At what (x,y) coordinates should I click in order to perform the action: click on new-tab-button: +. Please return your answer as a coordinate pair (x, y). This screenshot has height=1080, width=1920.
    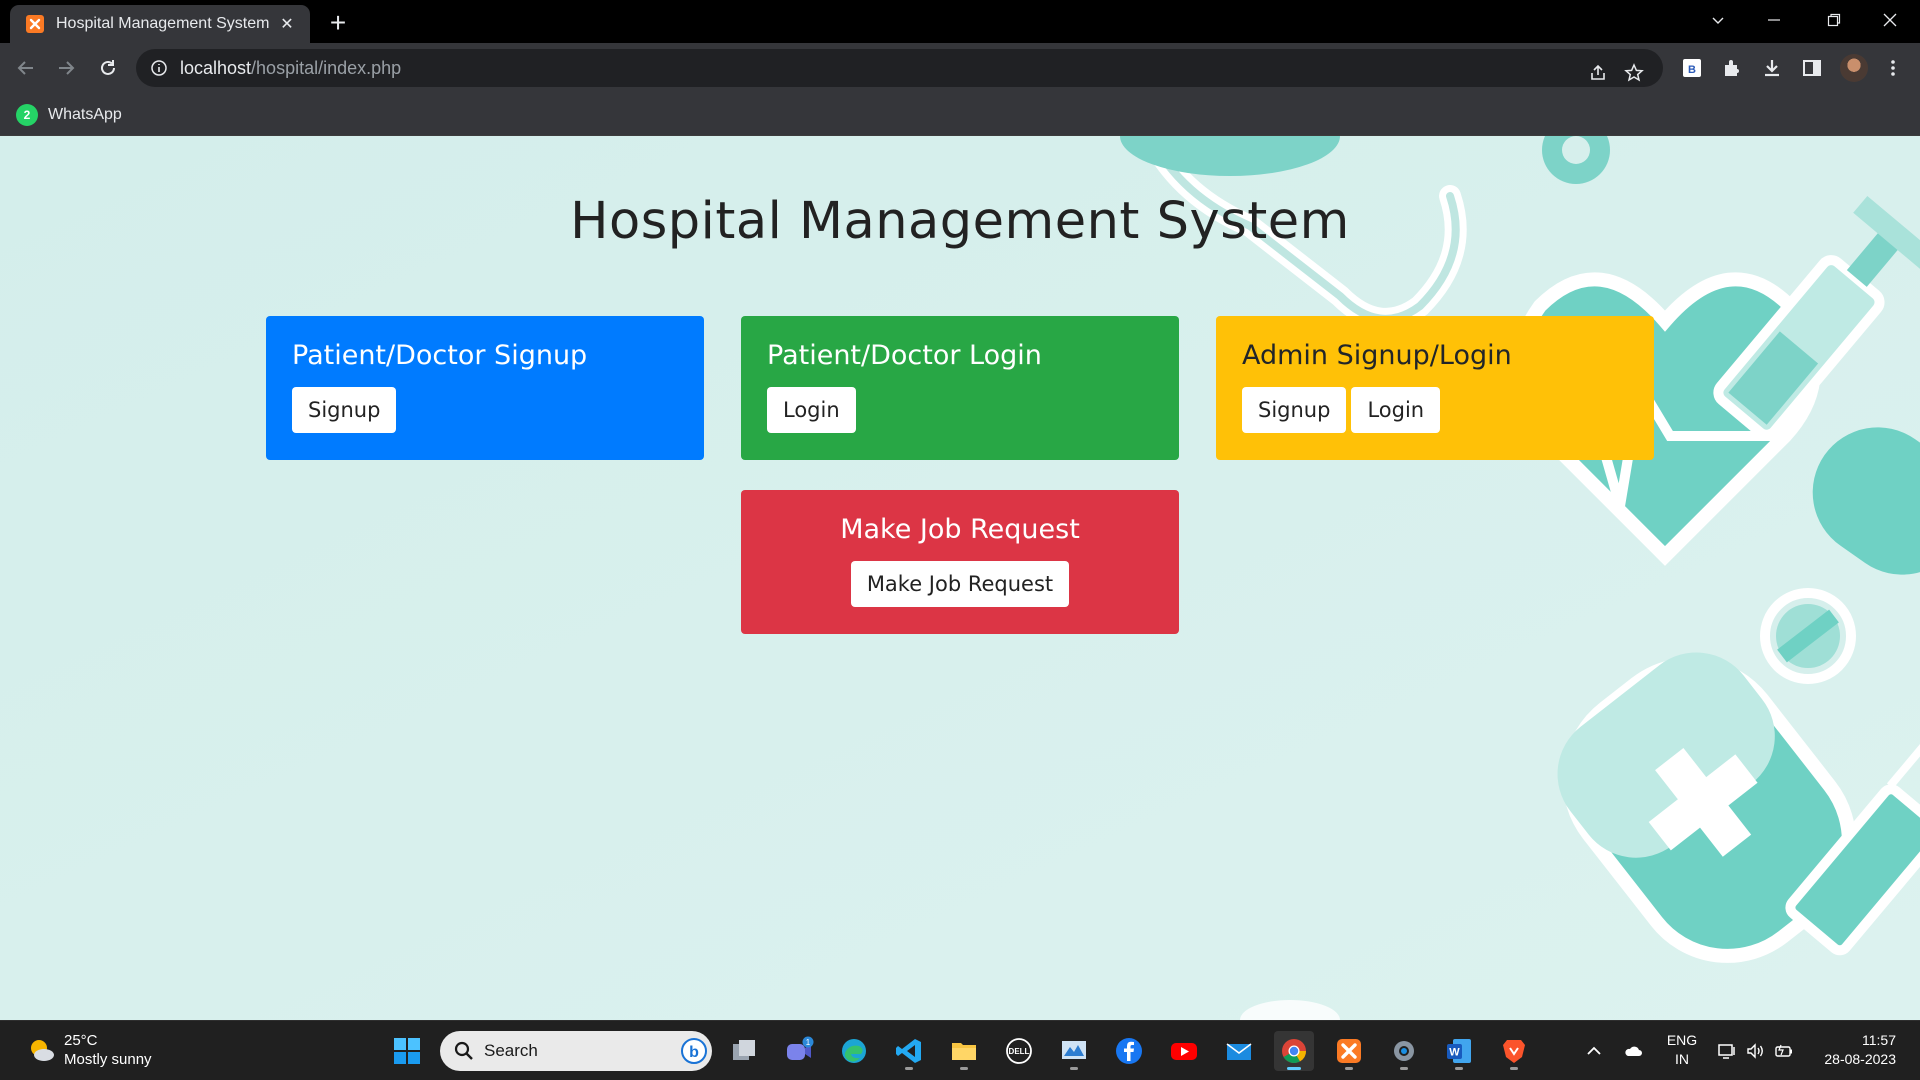
    Looking at the image, I should click on (338, 23).